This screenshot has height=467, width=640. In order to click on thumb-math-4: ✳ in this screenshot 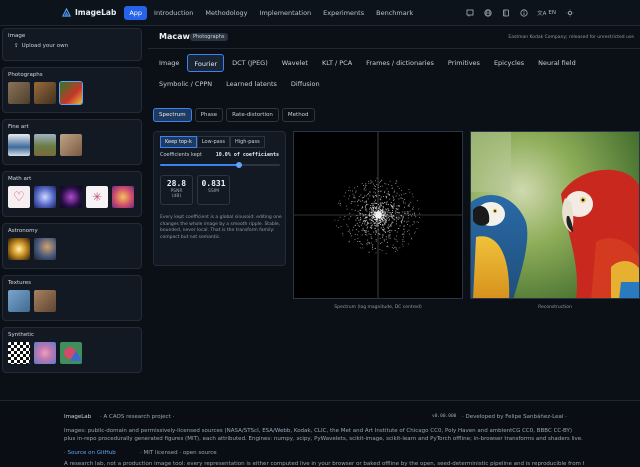, I will do `click(97, 197)`.